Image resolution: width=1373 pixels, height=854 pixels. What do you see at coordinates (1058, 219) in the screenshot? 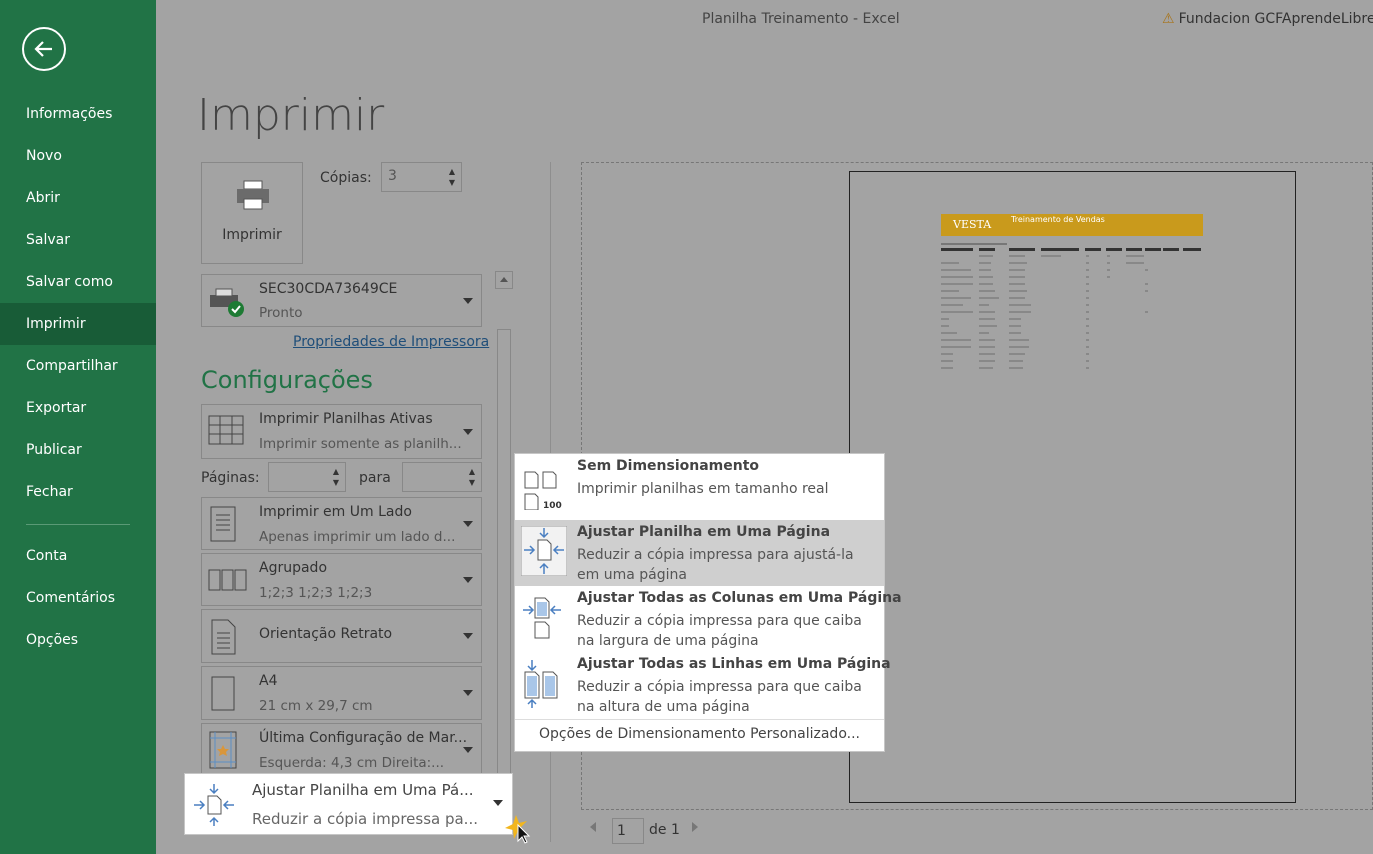
I see `sheet-subtitle: Treinamento de Vendas` at bounding box center [1058, 219].